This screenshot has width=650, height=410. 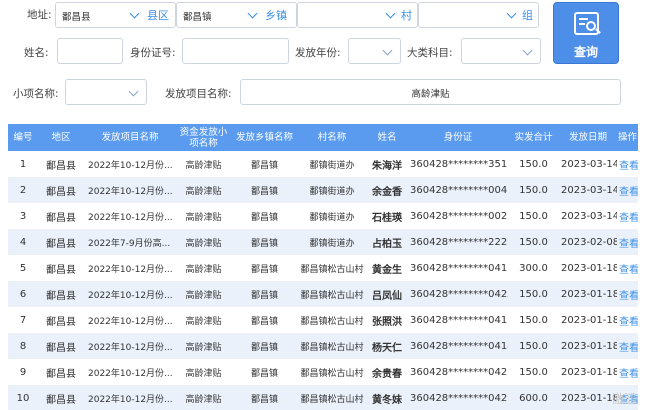 I want to click on county-select-suffix: 县区, so click(x=158, y=15).